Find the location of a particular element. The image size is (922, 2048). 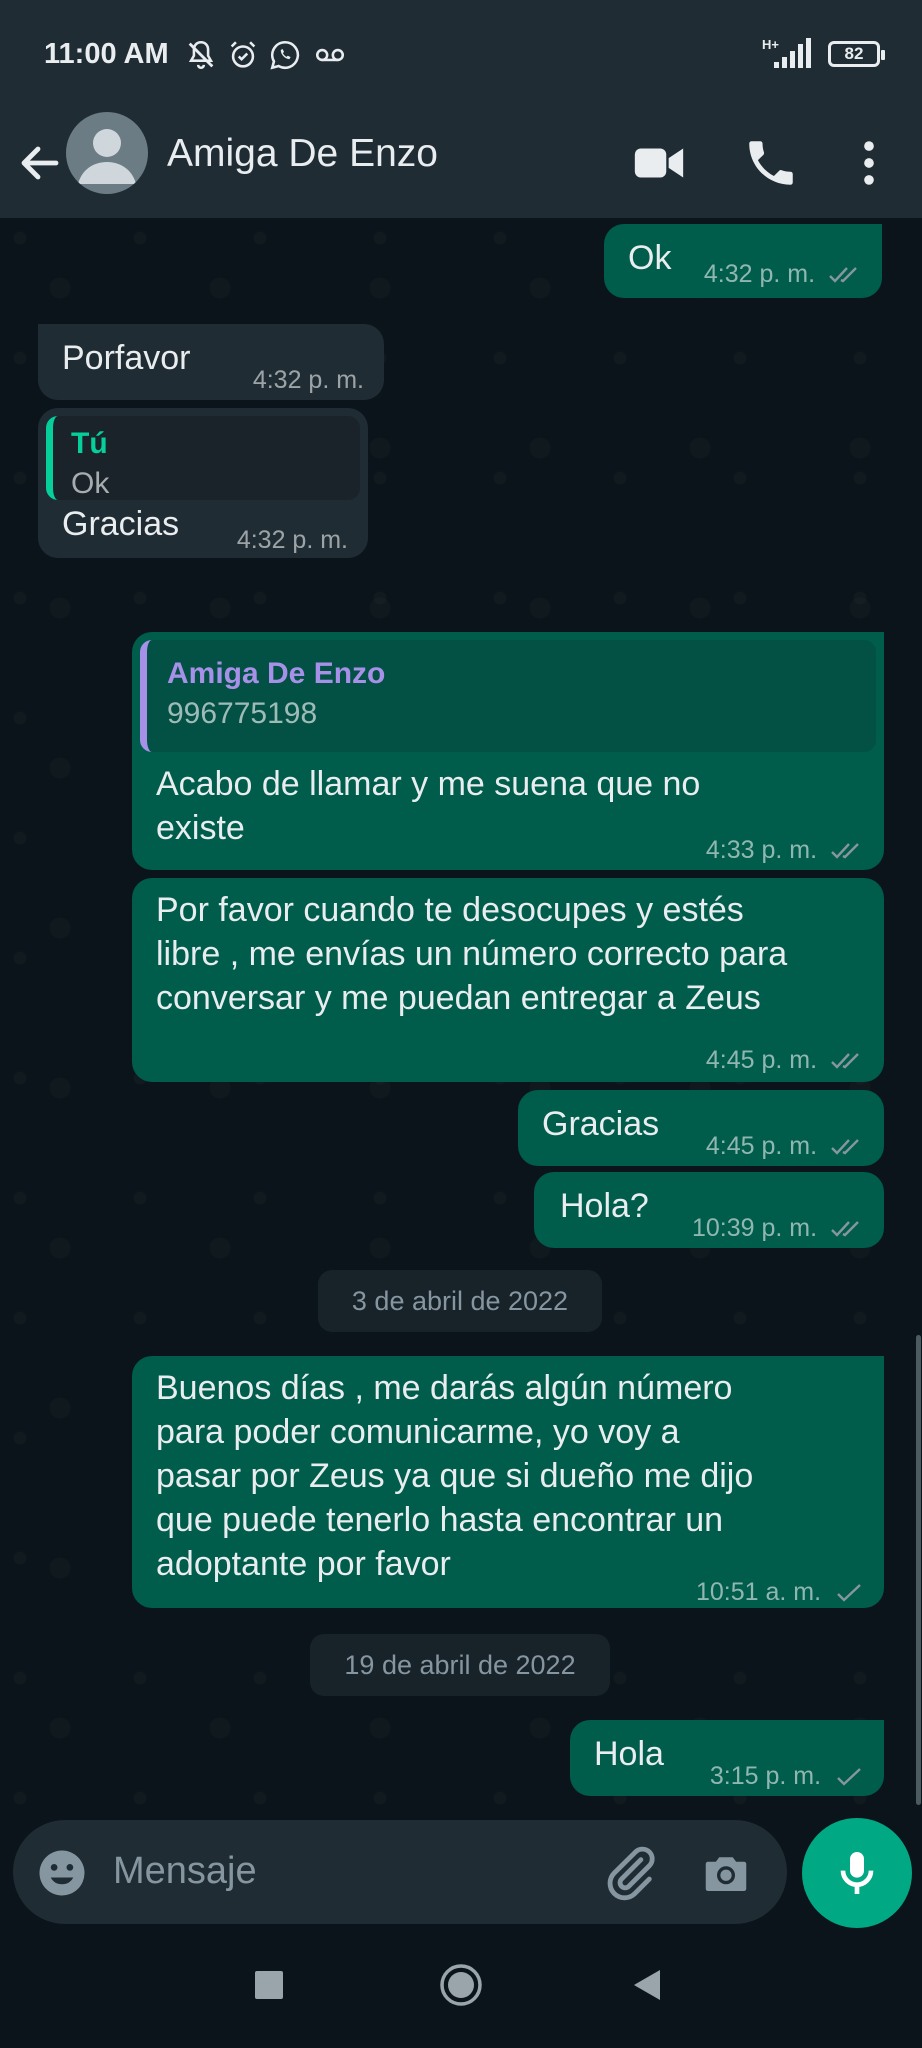

quoted-message: Amiga De Enzo 996775198 is located at coordinates (508, 696).